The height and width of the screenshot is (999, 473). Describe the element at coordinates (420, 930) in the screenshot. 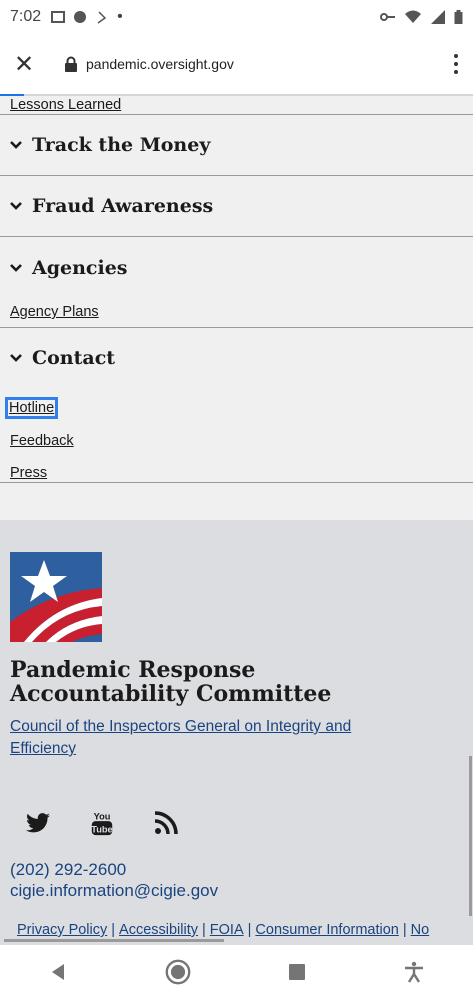

I see `no-fear-act-link: No` at that location.